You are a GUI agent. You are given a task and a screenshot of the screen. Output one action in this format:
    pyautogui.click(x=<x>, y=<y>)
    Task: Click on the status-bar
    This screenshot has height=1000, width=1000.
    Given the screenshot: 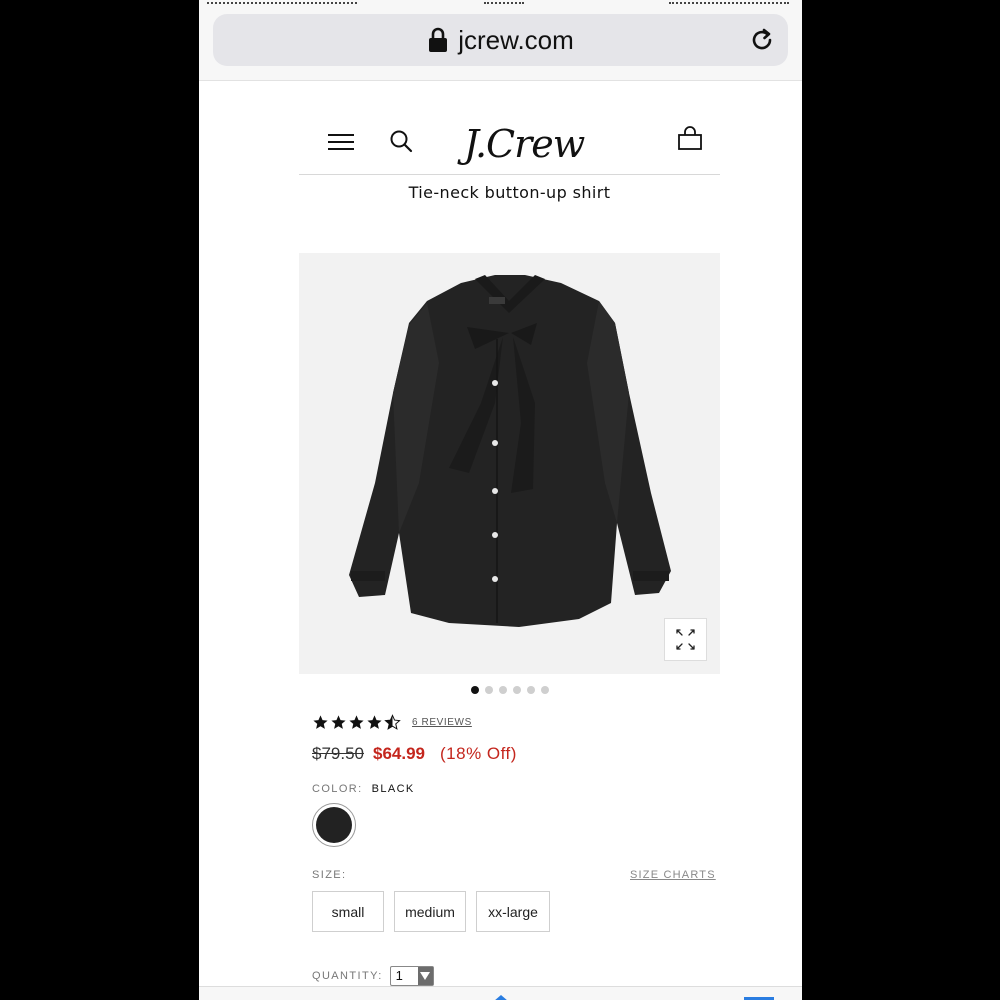 What is the action you would take?
    pyautogui.click(x=500, y=2)
    